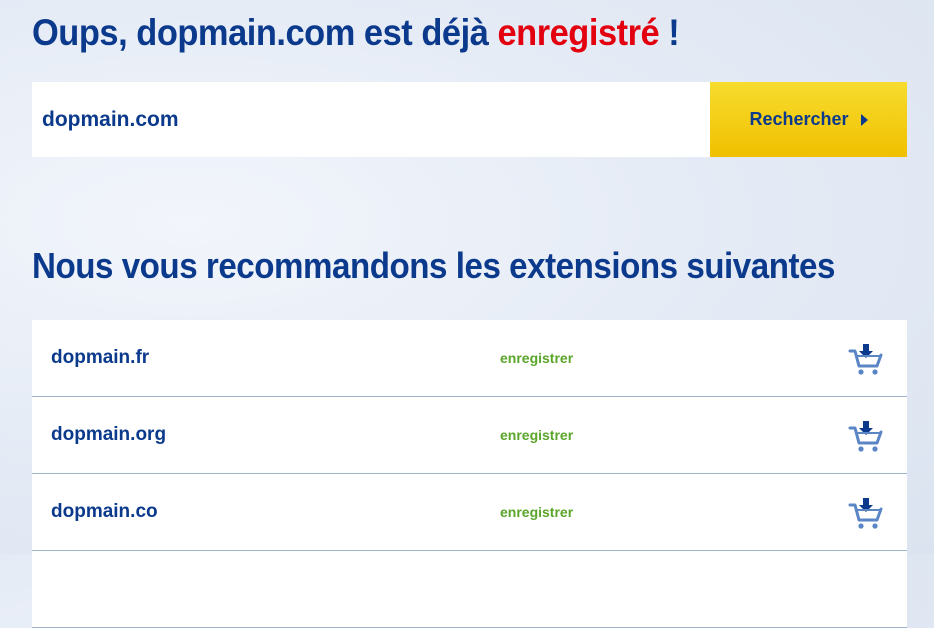 The image size is (934, 628). Describe the element at coordinates (109, 434) in the screenshot. I see `suggested-domain: dopmain.org` at that location.